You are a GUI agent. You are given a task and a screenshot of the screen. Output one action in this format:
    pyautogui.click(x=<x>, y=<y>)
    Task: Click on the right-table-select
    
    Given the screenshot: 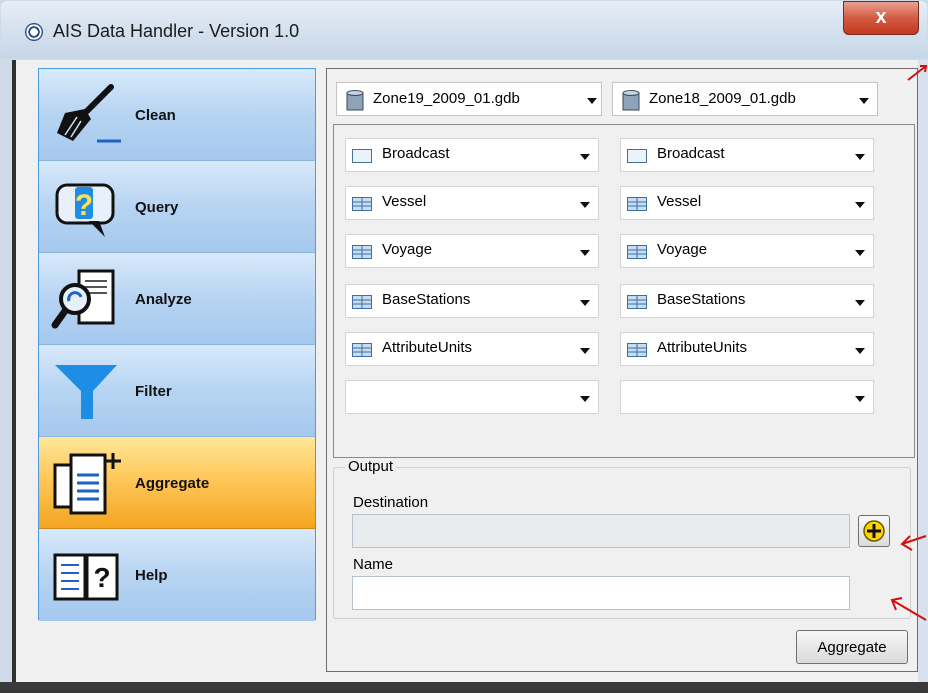 What is the action you would take?
    pyautogui.click(x=747, y=397)
    